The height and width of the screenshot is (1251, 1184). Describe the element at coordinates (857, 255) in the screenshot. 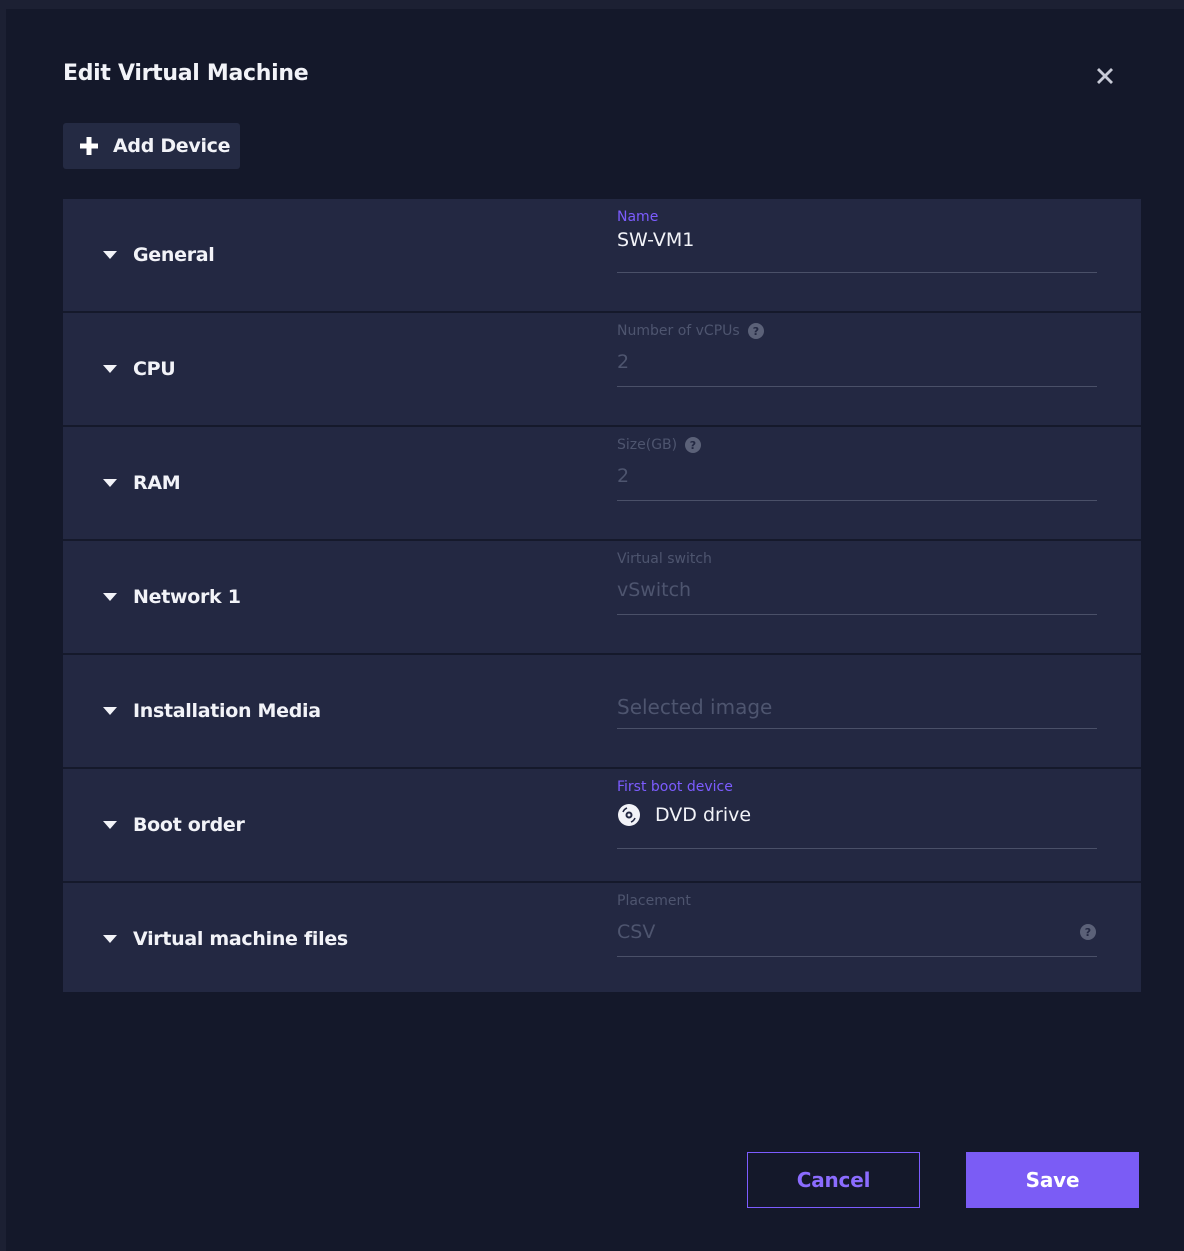

I see `name-field: Name SW-VM1` at that location.